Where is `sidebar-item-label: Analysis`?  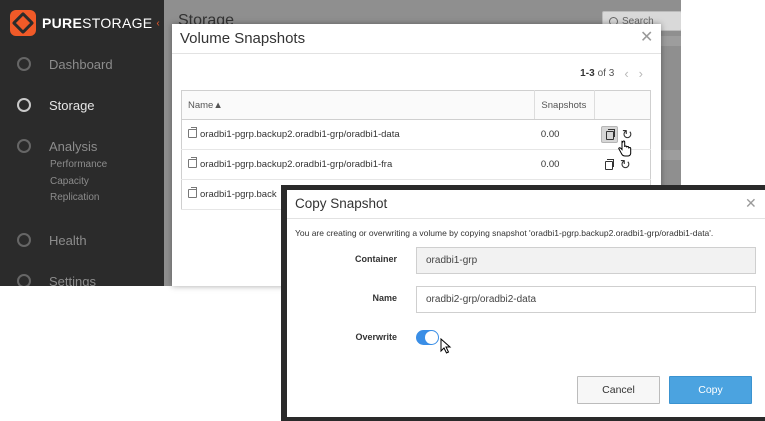
sidebar-item-label: Analysis is located at coordinates (73, 146).